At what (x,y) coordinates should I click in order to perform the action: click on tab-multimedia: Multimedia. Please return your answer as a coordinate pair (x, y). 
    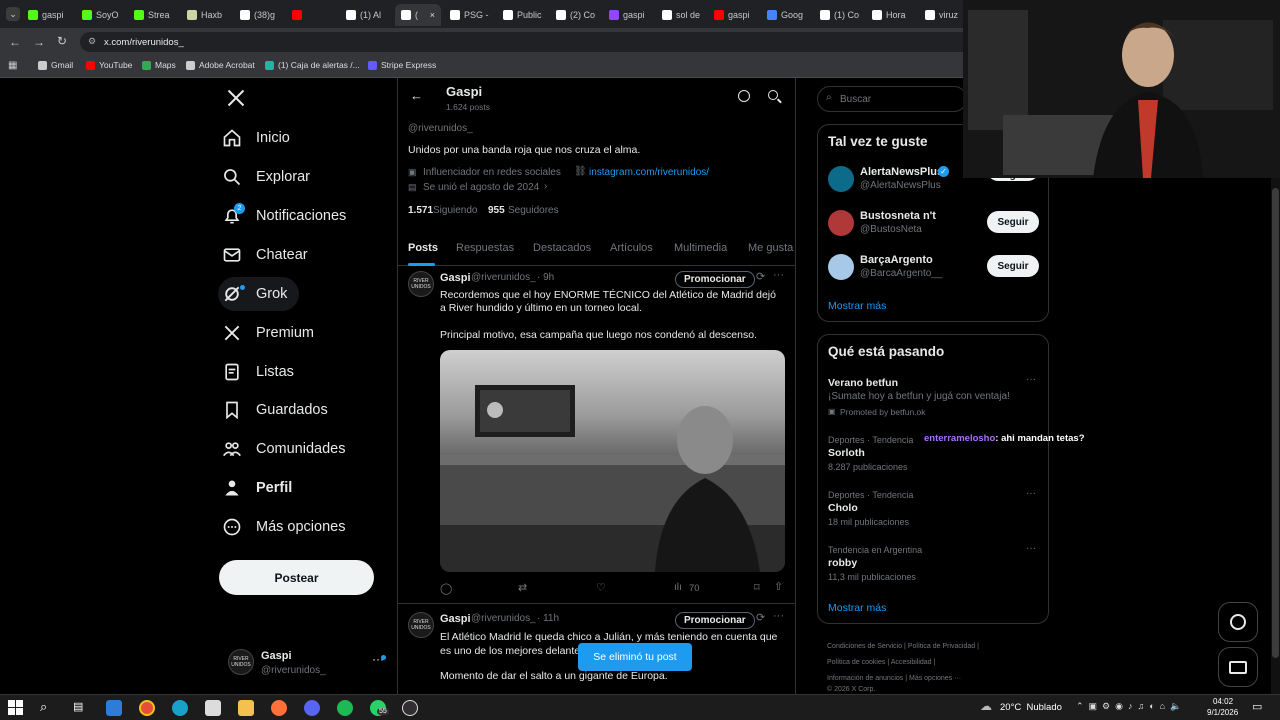
    Looking at the image, I should click on (700, 248).